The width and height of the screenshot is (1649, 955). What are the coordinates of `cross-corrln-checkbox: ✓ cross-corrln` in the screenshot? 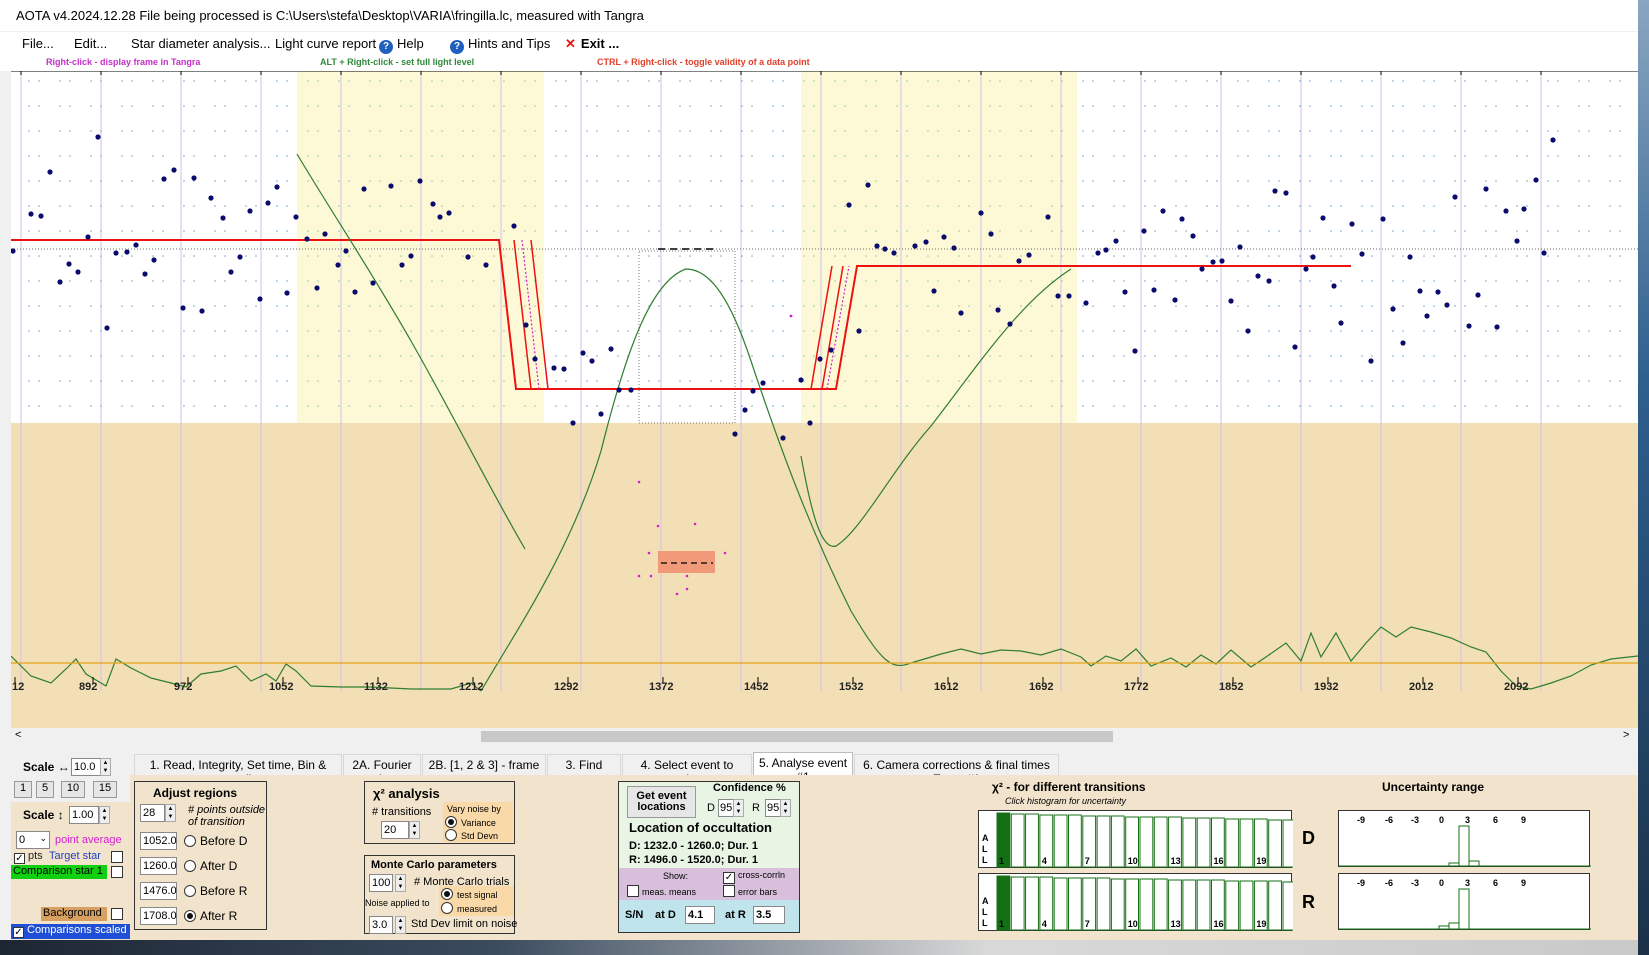 It's located at (754, 877).